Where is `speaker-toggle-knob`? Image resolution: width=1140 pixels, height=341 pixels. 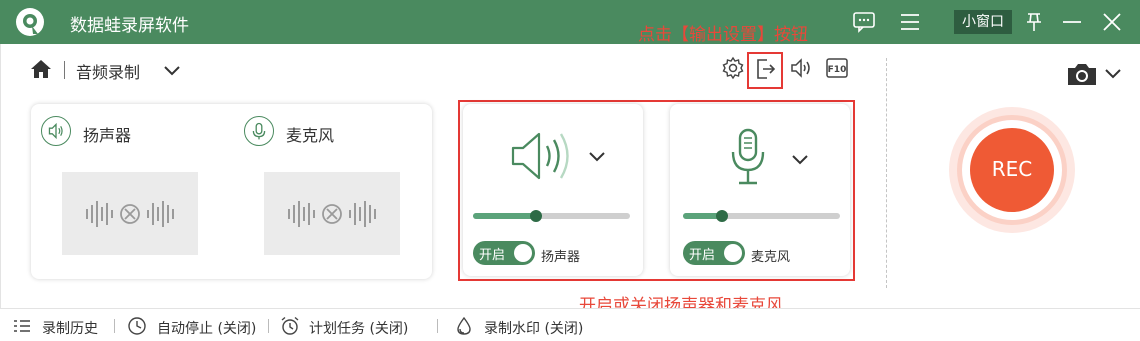 speaker-toggle-knob is located at coordinates (523, 253).